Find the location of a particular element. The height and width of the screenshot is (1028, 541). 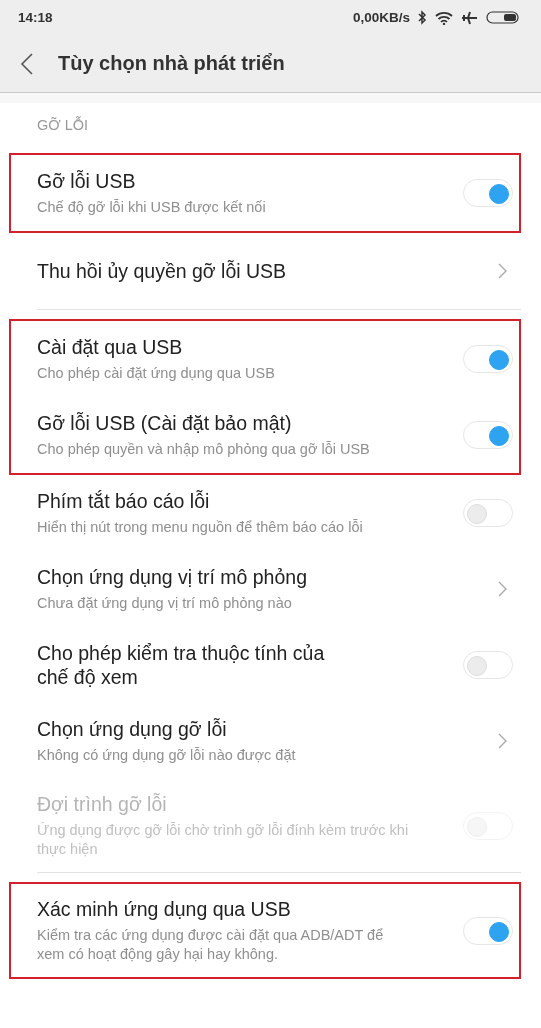

setting-title: Đợi trình gỡ lỗi is located at coordinates (102, 804).